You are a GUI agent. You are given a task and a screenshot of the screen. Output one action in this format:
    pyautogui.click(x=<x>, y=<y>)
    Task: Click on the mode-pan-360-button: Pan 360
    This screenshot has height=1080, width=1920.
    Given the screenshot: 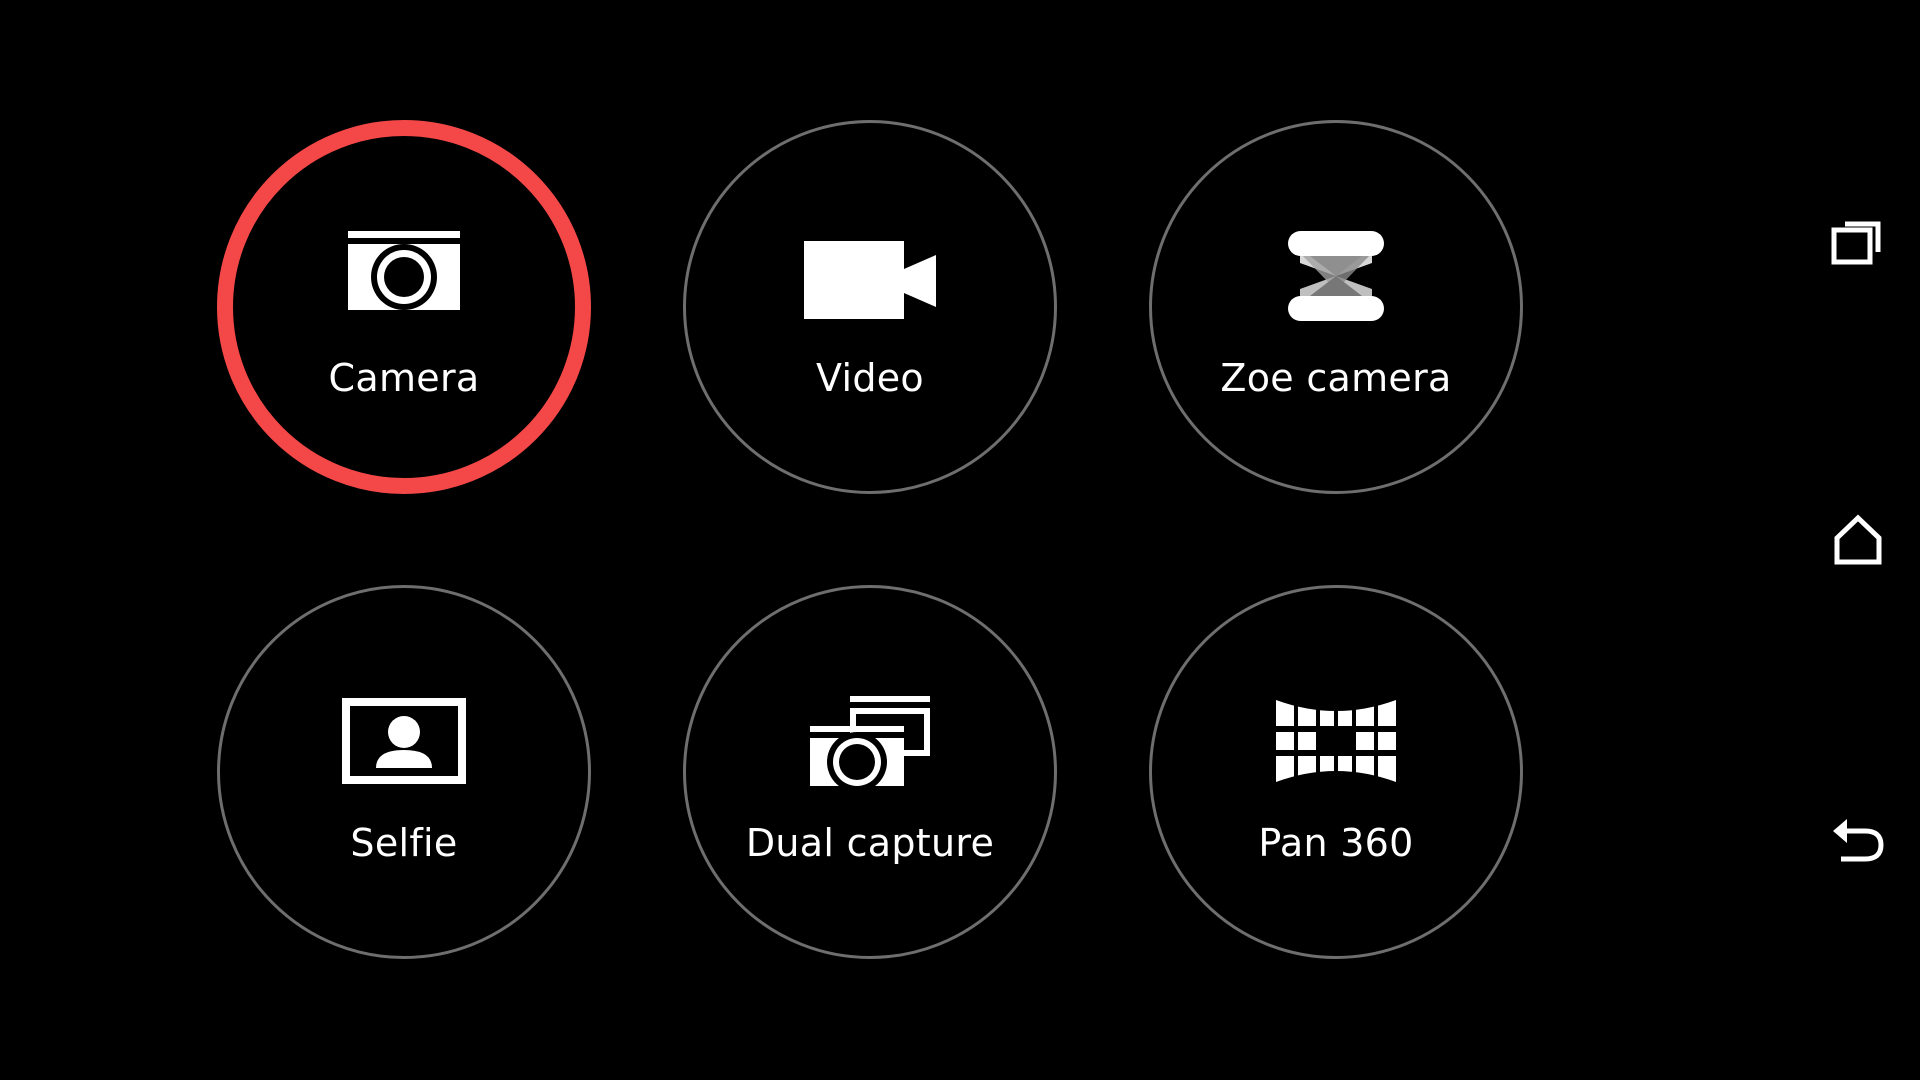 What is the action you would take?
    pyautogui.click(x=1336, y=772)
    